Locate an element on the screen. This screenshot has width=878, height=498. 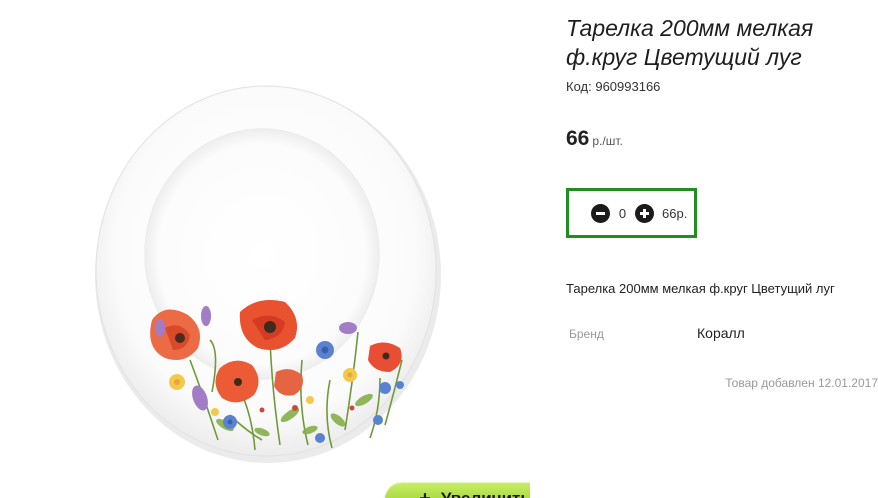
plus-icon: + is located at coordinates (425, 493).